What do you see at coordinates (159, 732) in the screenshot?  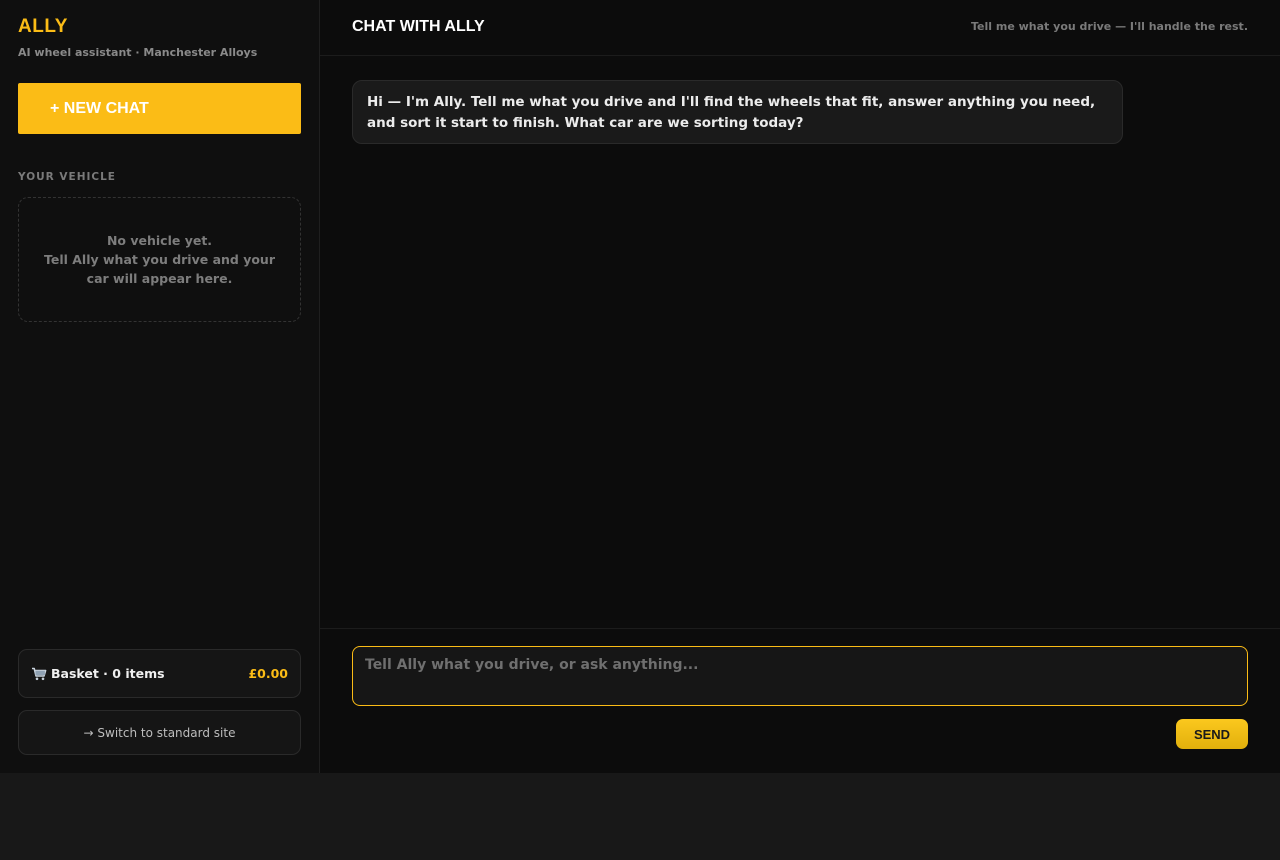 I see `switch-site-button: → Switch to standard site` at bounding box center [159, 732].